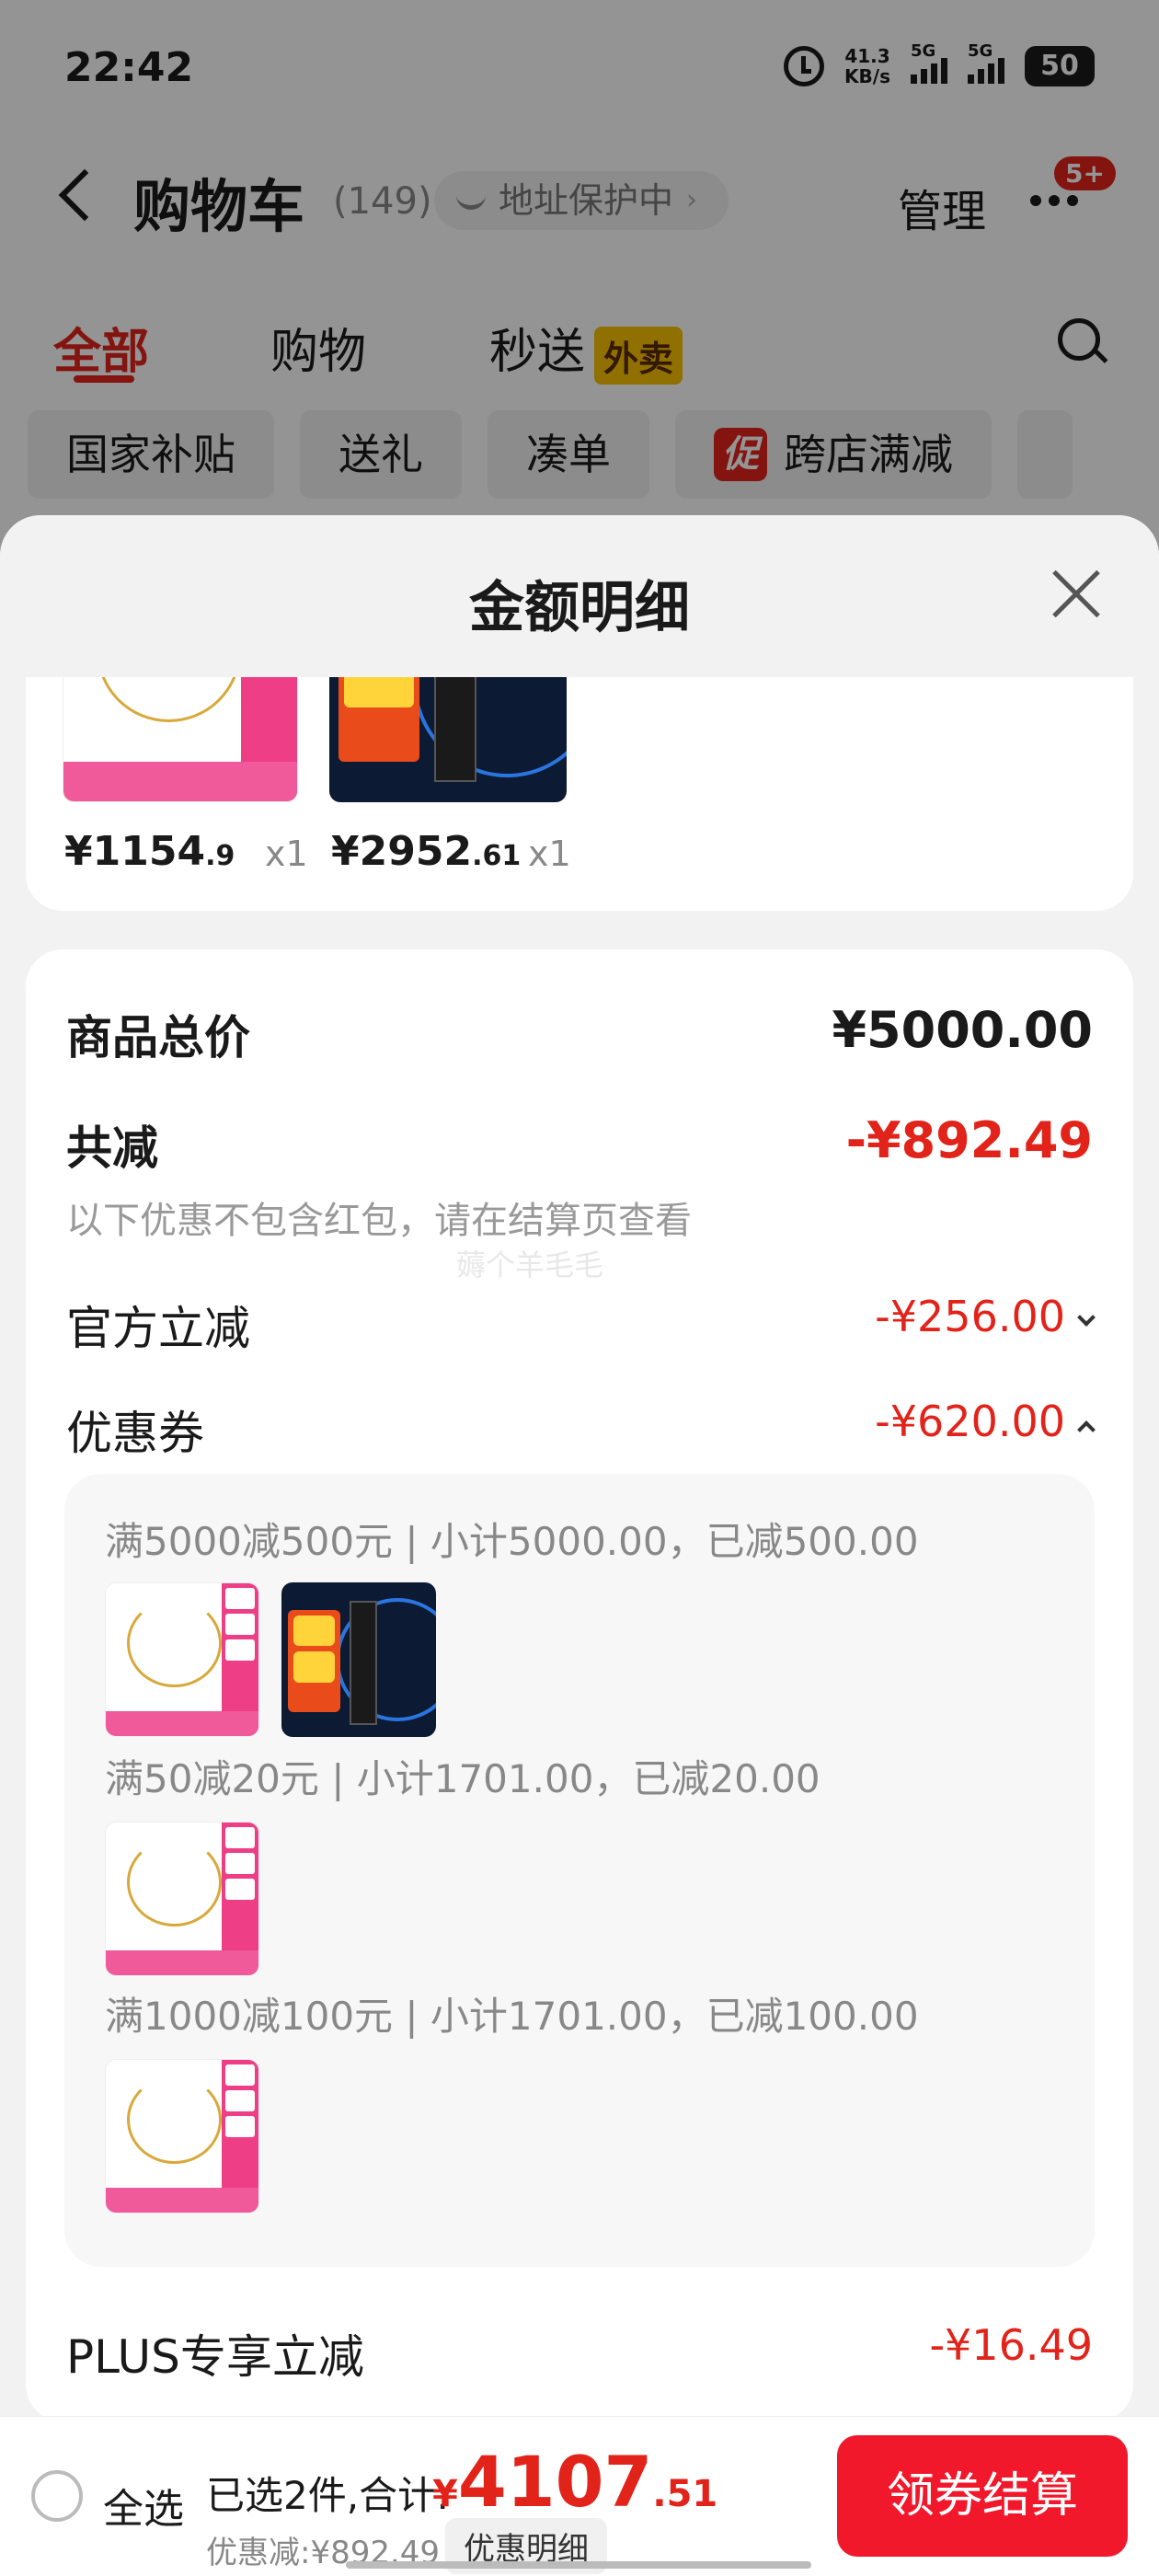 This screenshot has height=2576, width=1159. I want to click on total-price-row: 商品总价 ¥5000.00, so click(579, 1034).